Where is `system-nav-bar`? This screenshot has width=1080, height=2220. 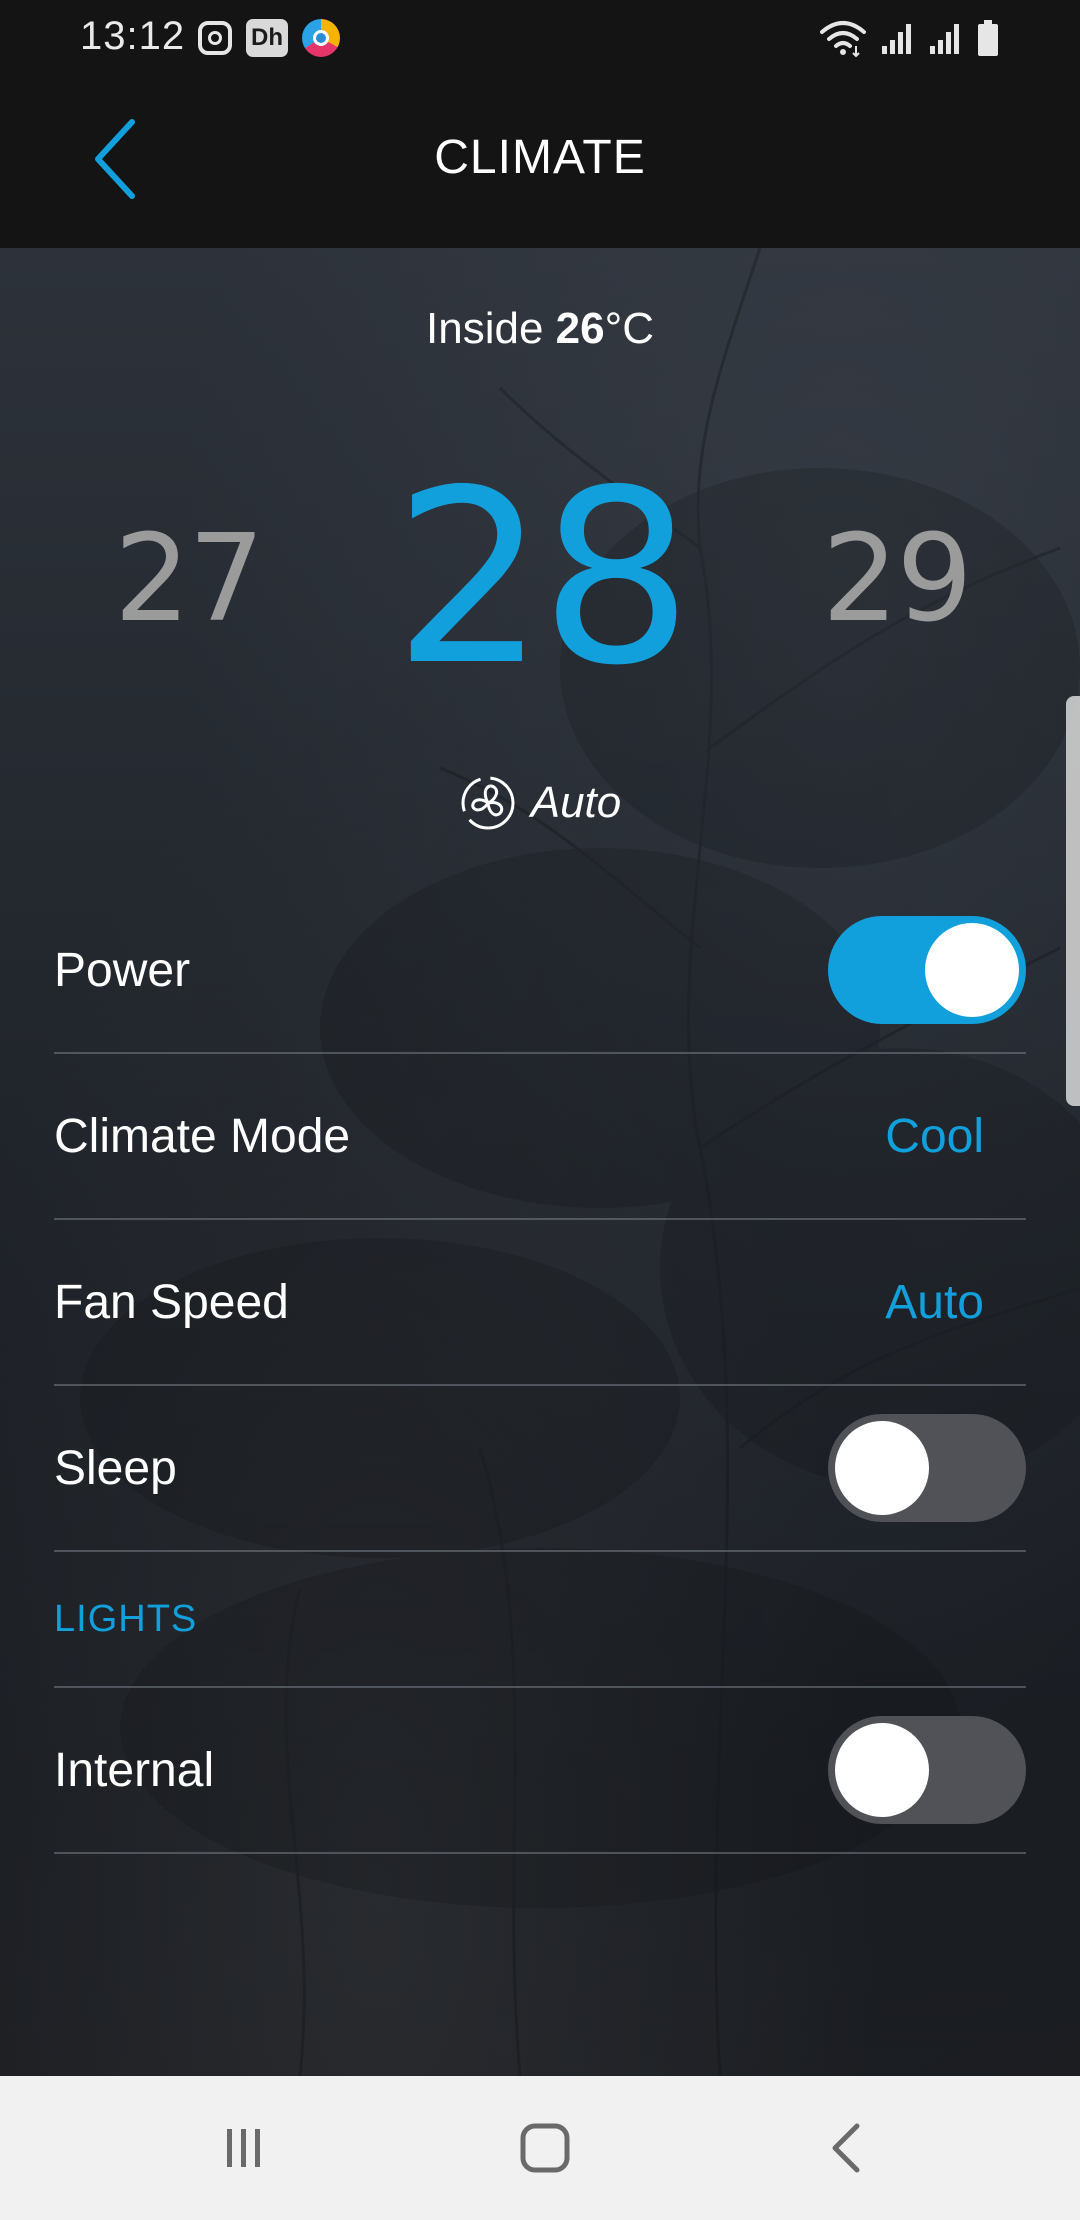 system-nav-bar is located at coordinates (540, 2148).